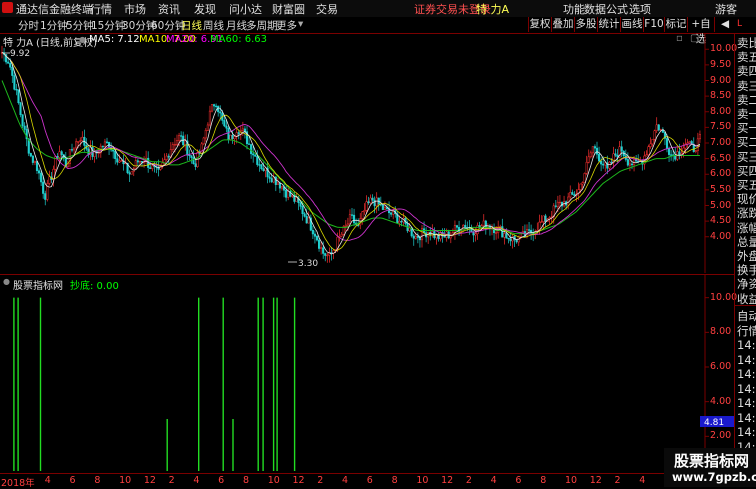  I want to click on period-more: 更多, so click(286, 25).